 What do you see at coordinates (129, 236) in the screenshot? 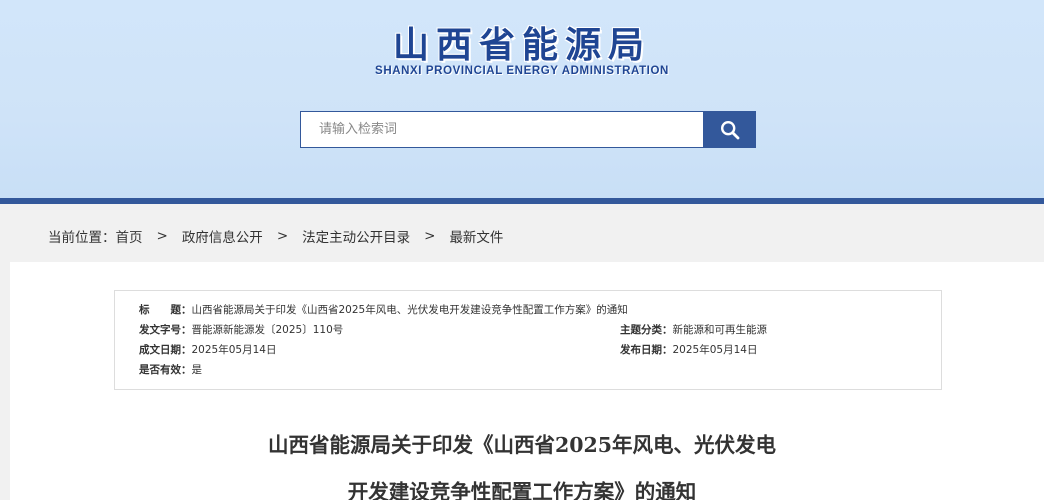
I see `breadcrumb-home: 首页` at bounding box center [129, 236].